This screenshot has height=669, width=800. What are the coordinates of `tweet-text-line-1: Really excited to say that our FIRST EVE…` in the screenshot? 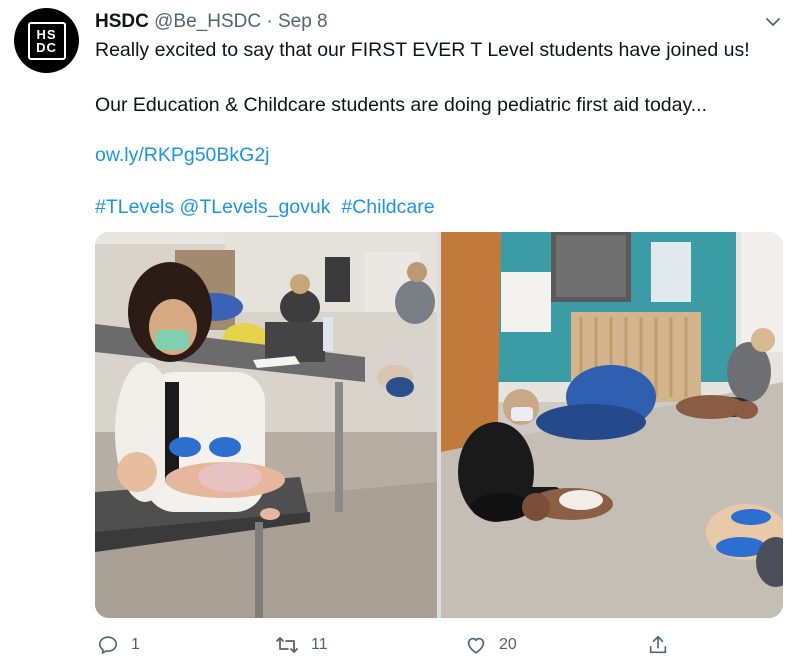 It's located at (422, 50).